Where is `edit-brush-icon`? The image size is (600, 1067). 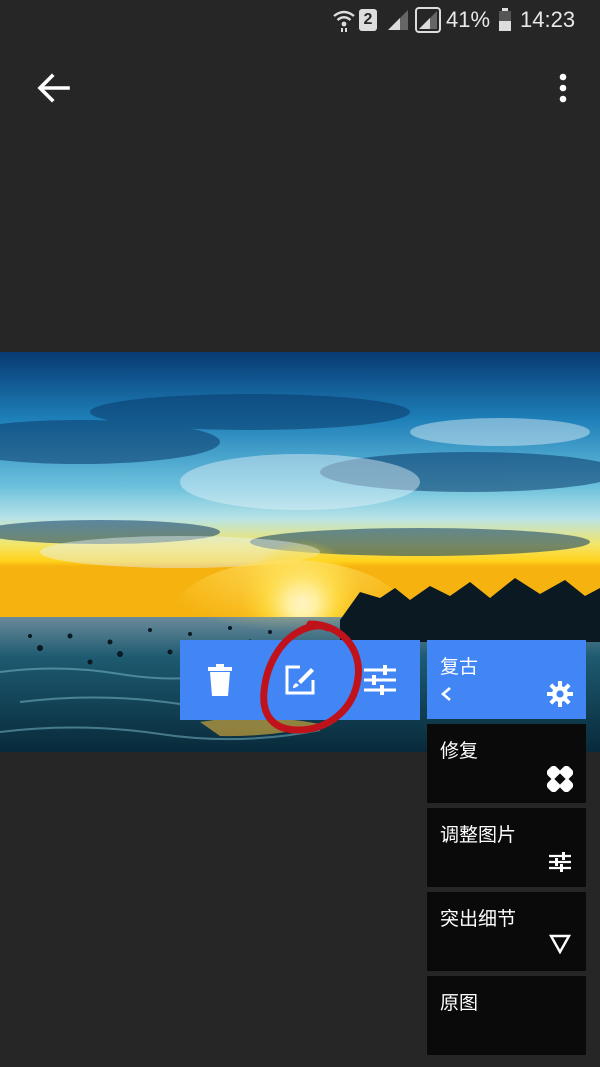 edit-brush-icon is located at coordinates (300, 680).